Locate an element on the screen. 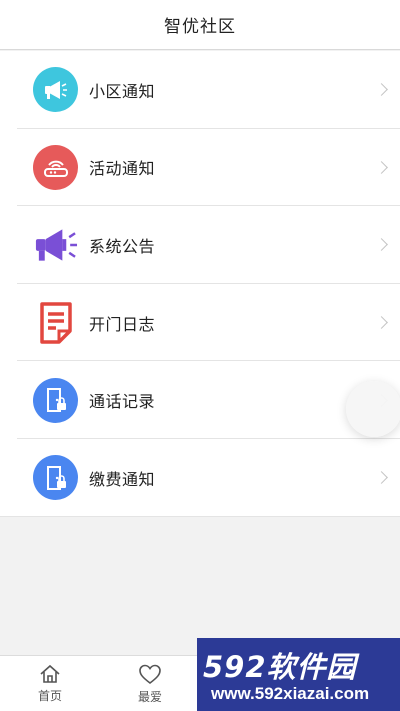 The image size is (400, 711). menu-item-label: 通话记录 is located at coordinates (122, 402).